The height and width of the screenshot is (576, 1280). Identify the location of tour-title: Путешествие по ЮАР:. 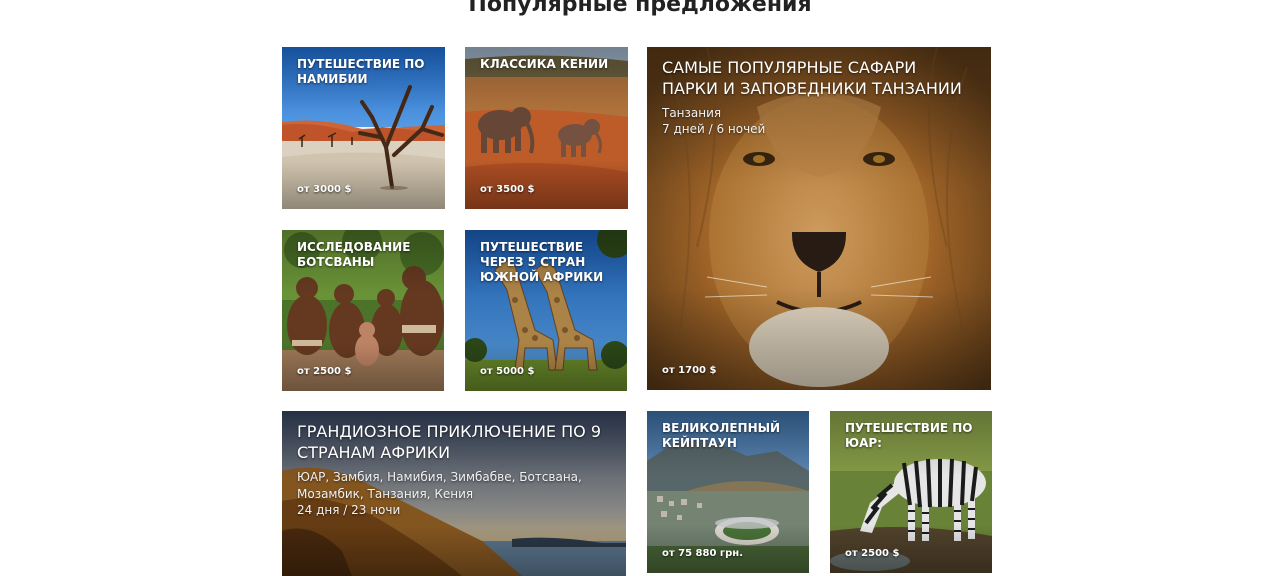
(909, 435).